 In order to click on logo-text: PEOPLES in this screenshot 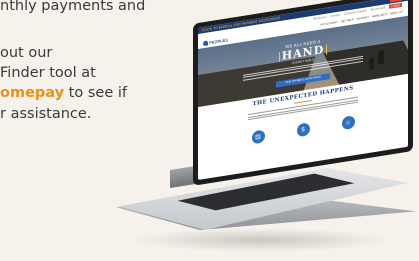, I will do `click(218, 40)`.